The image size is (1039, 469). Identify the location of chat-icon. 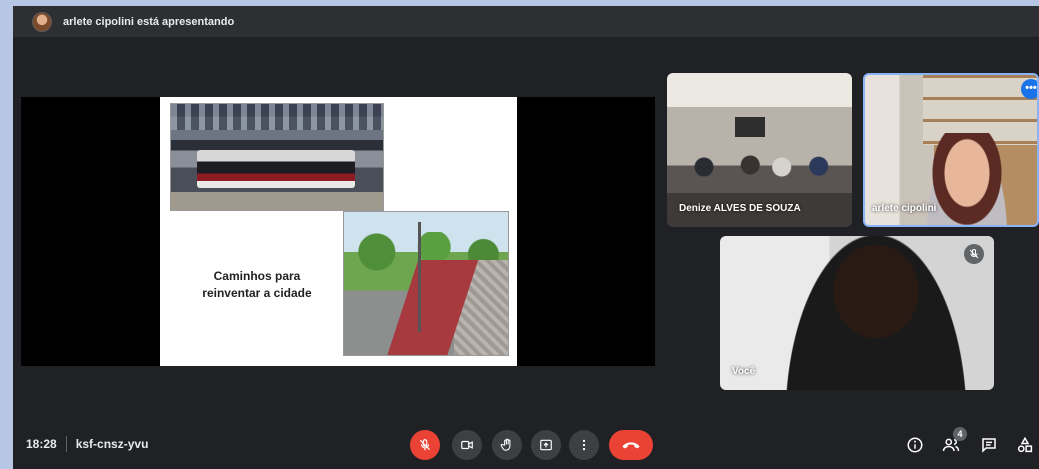
(989, 445).